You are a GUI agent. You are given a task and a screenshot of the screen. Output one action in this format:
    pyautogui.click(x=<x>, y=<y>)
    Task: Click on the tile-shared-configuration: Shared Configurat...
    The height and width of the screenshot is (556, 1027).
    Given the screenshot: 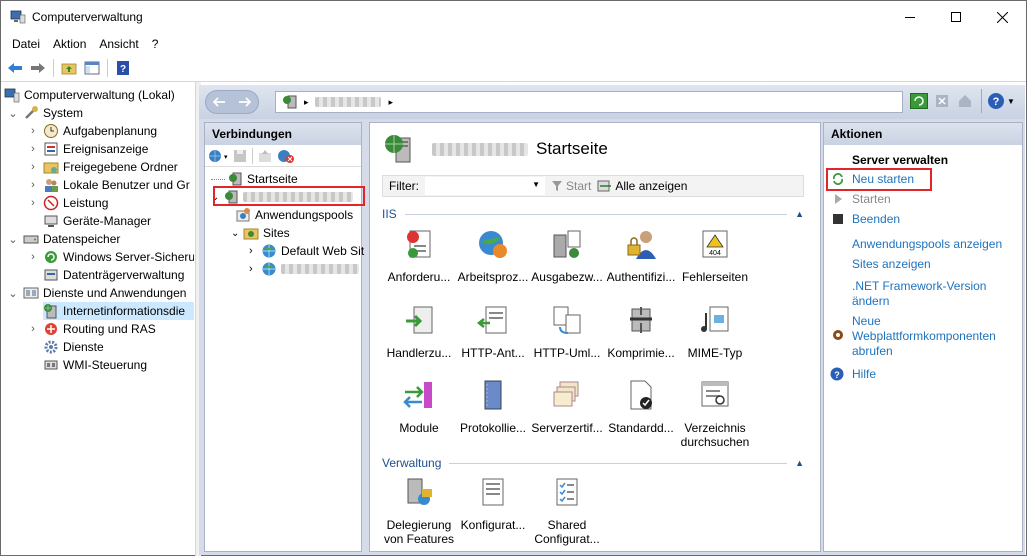 What is the action you would take?
    pyautogui.click(x=567, y=510)
    